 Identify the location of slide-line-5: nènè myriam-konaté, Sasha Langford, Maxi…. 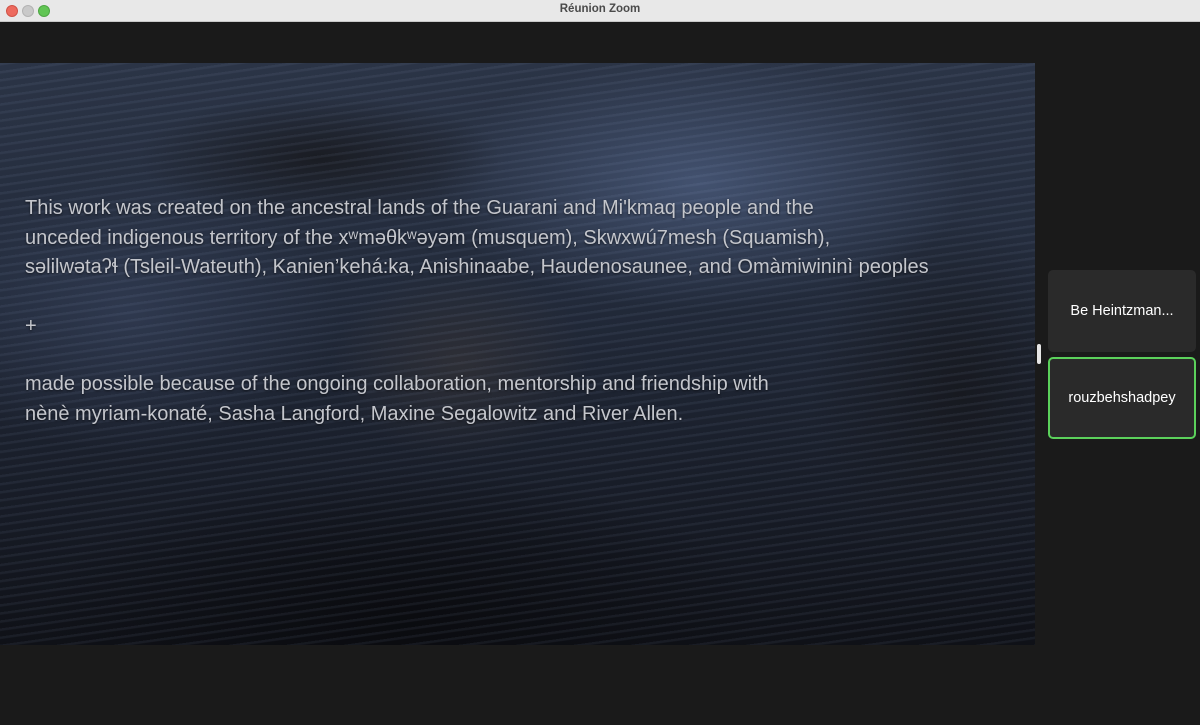
(354, 413).